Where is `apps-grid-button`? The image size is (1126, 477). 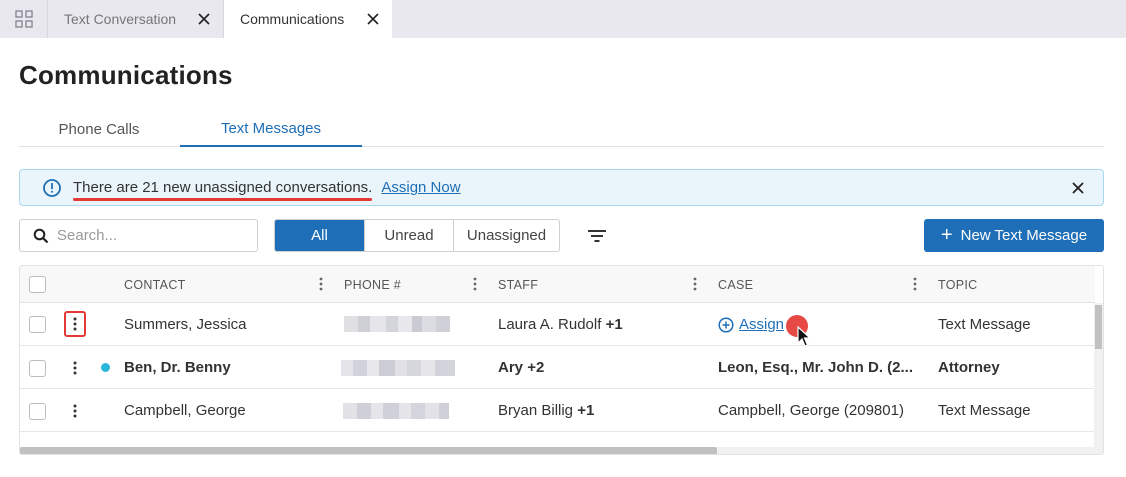 apps-grid-button is located at coordinates (24, 19).